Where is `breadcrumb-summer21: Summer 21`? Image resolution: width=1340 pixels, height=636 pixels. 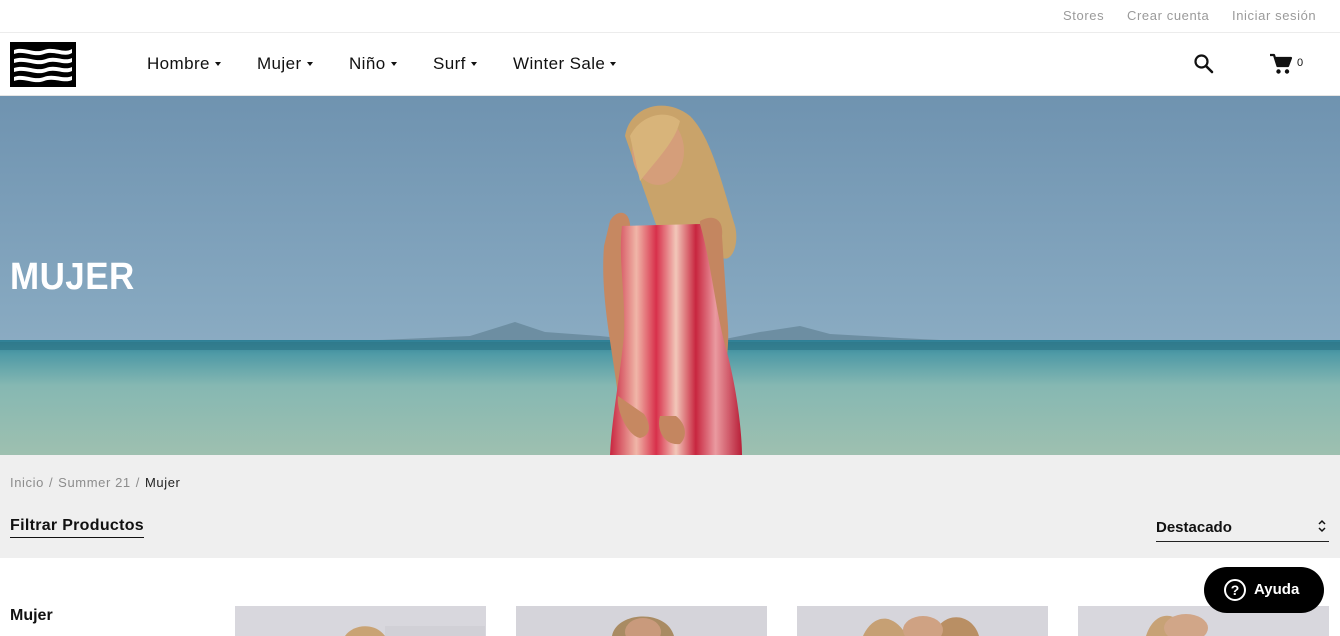
breadcrumb-summer21: Summer 21 is located at coordinates (94, 482).